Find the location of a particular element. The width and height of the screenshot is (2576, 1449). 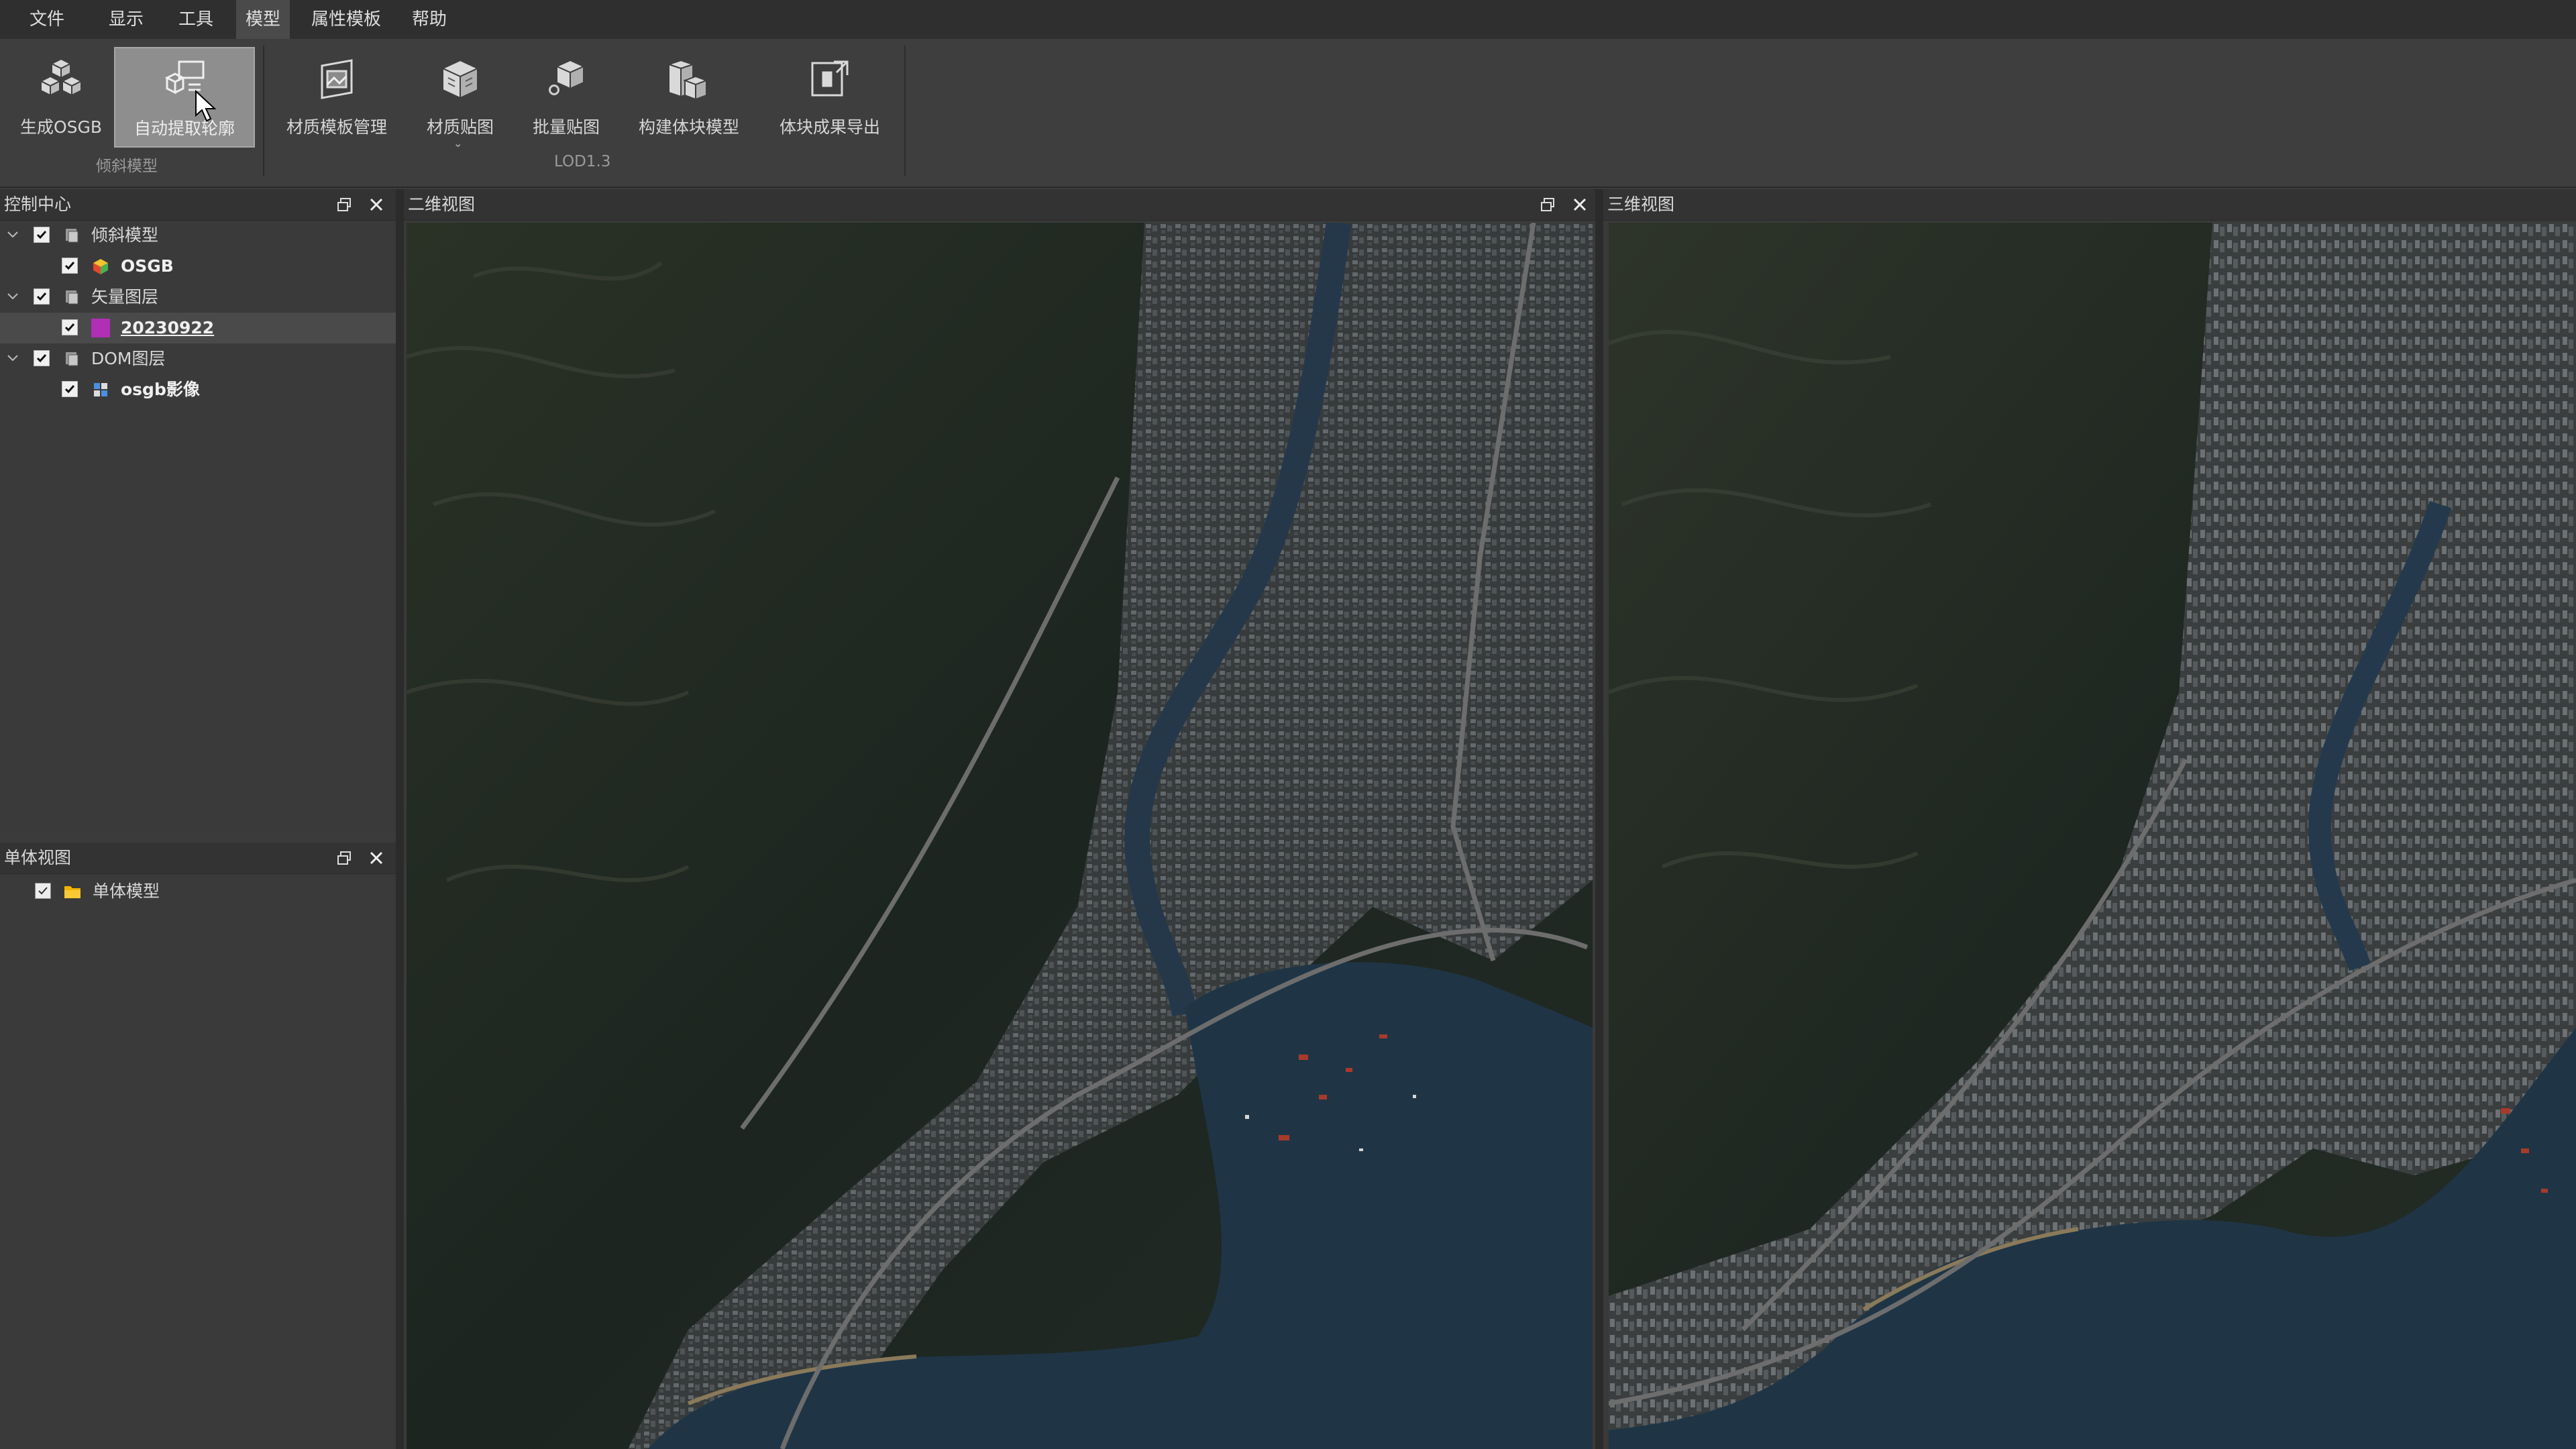

tree-item-oblique-model: 倾斜模型 is located at coordinates (198, 235).